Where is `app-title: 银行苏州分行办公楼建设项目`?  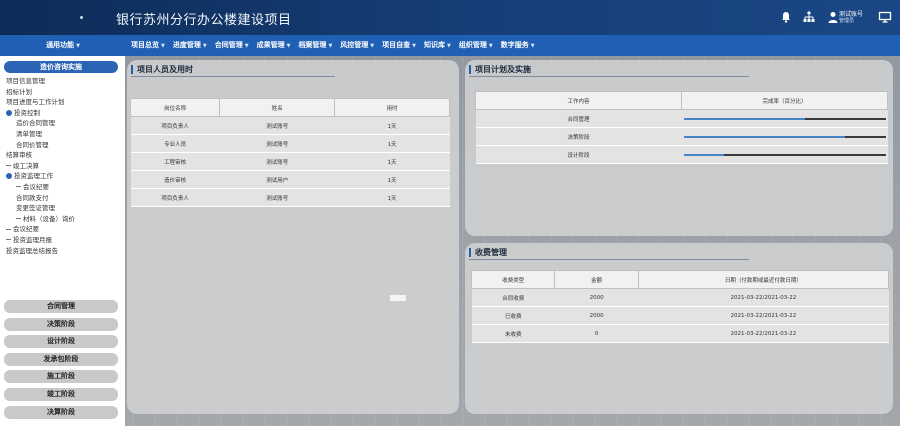 app-title: 银行苏州分行办公楼建设项目 is located at coordinates (204, 20).